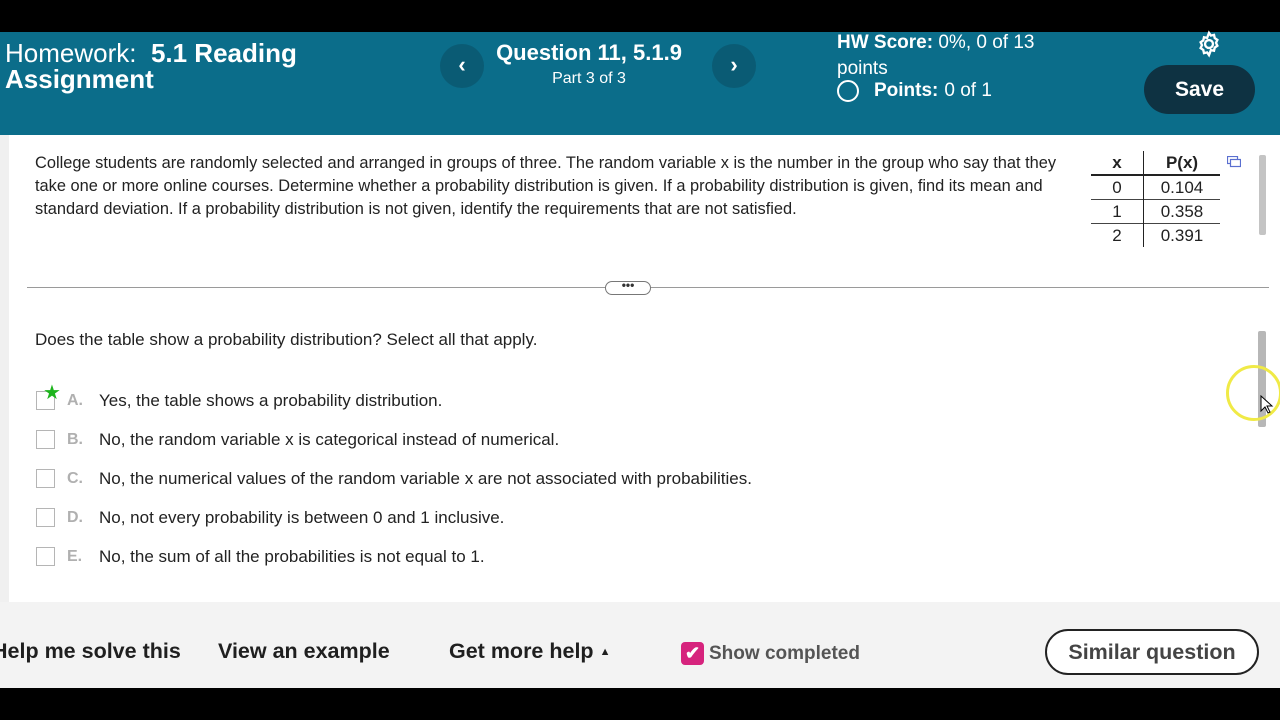  What do you see at coordinates (52, 393) in the screenshot?
I see `star-icon: ★` at bounding box center [52, 393].